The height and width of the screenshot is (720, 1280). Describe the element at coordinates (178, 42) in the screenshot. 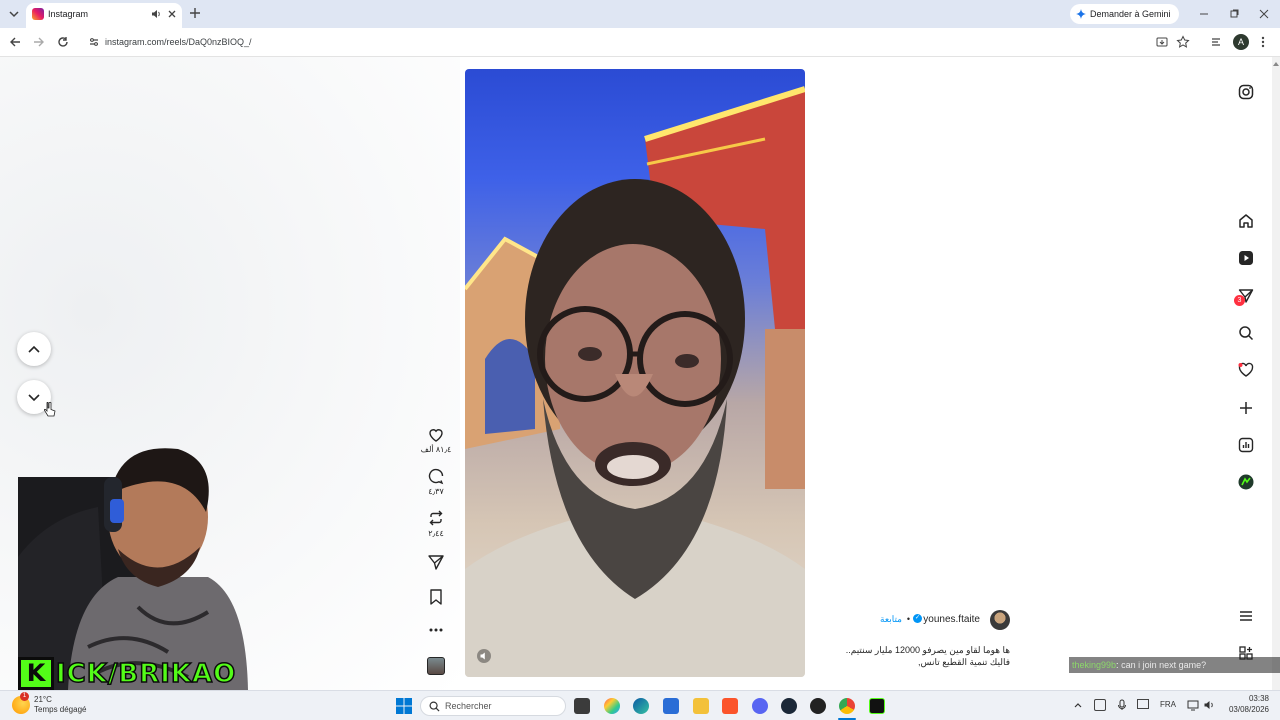

I see `url-text: instagram.com/reels/DaQ0nzBIOQ_/` at that location.